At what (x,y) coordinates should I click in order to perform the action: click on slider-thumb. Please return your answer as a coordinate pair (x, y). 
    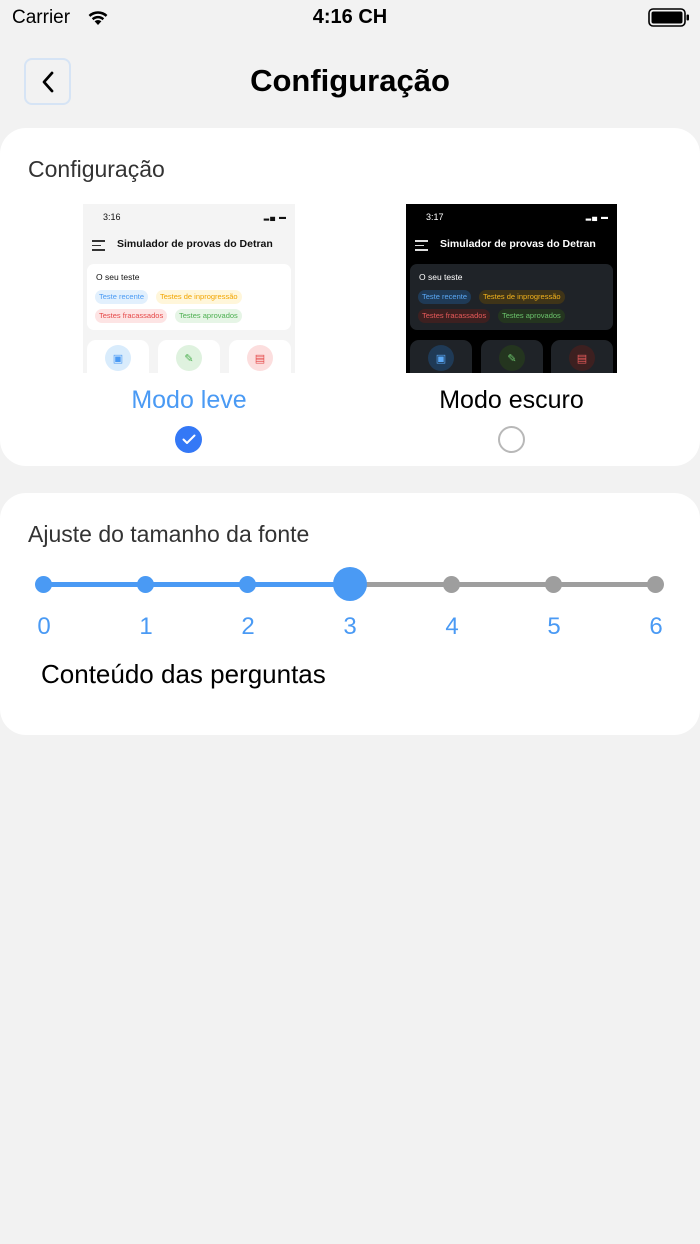
    Looking at the image, I should click on (350, 584).